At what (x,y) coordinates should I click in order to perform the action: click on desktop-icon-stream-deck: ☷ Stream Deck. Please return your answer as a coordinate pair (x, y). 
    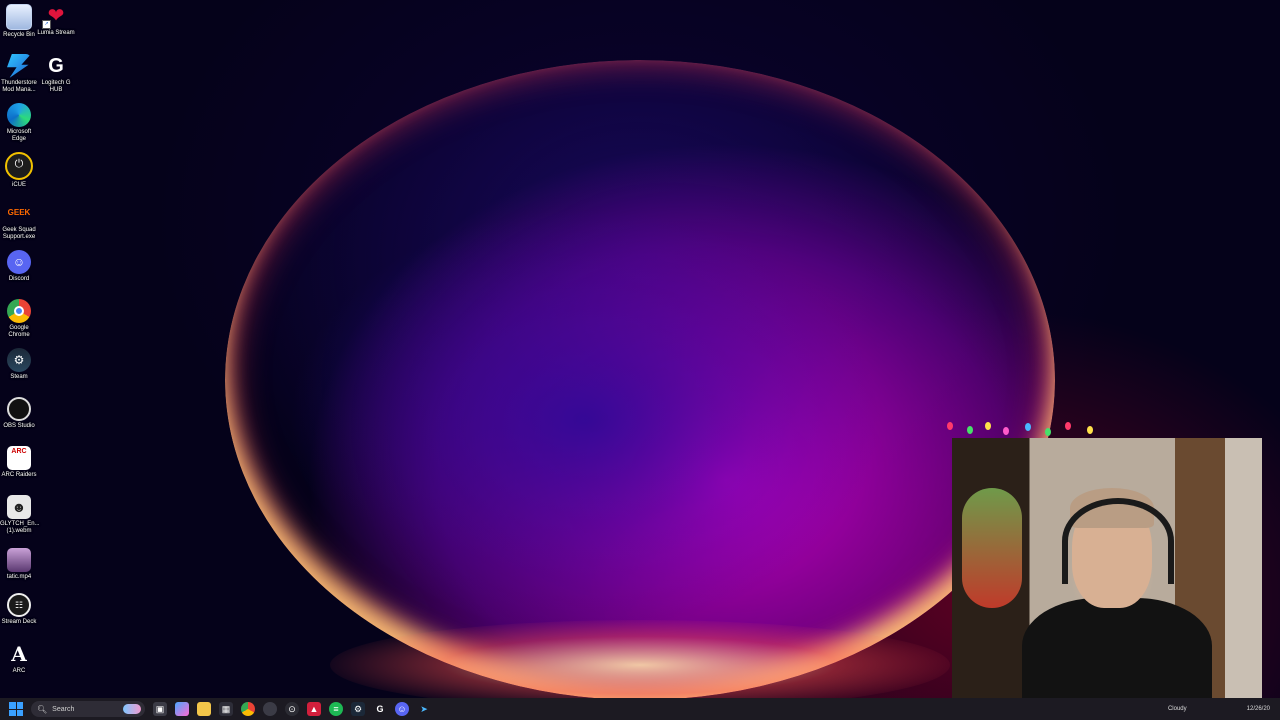
    Looking at the image, I should click on (19, 609).